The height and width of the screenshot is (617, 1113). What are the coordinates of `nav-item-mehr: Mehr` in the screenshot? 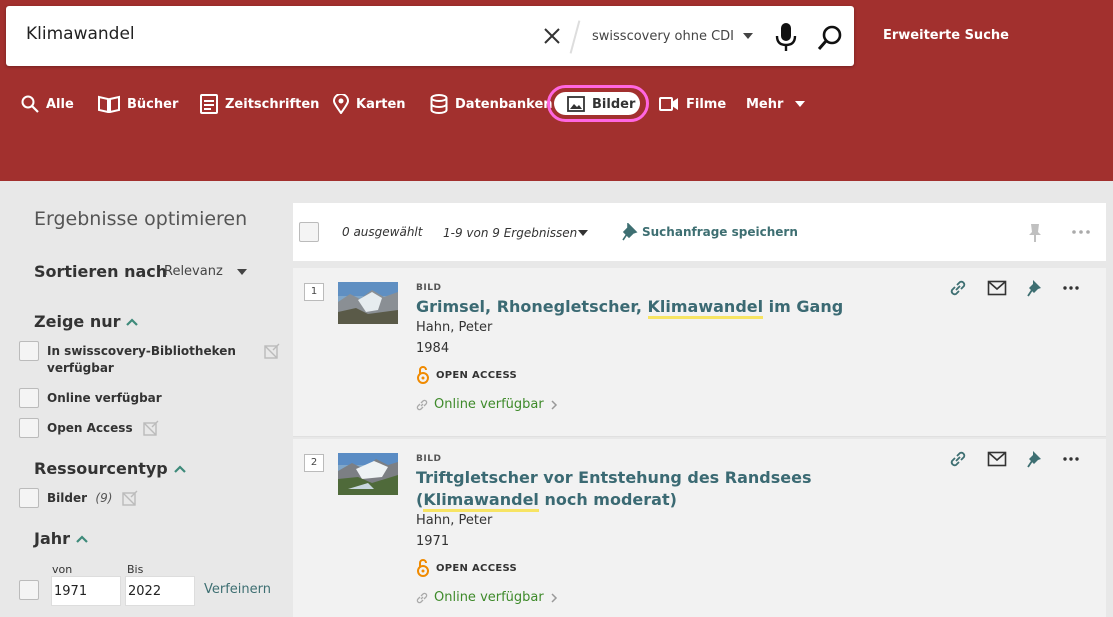 It's located at (764, 104).